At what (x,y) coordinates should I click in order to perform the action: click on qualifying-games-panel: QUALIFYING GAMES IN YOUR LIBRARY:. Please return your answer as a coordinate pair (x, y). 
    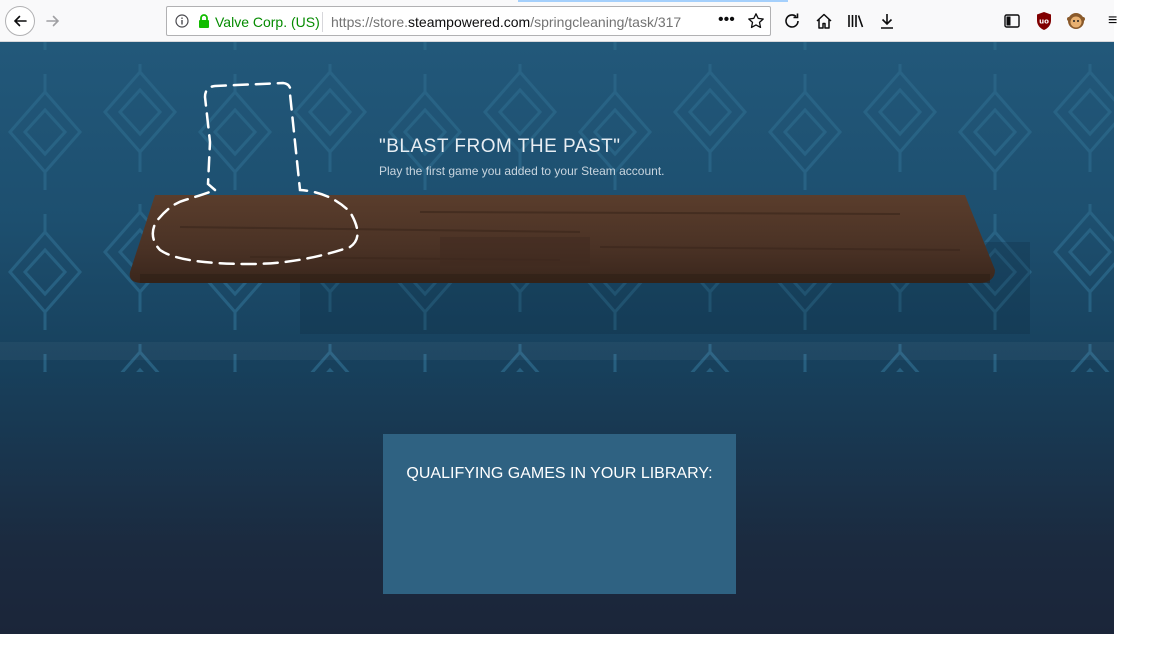
    Looking at the image, I should click on (559, 514).